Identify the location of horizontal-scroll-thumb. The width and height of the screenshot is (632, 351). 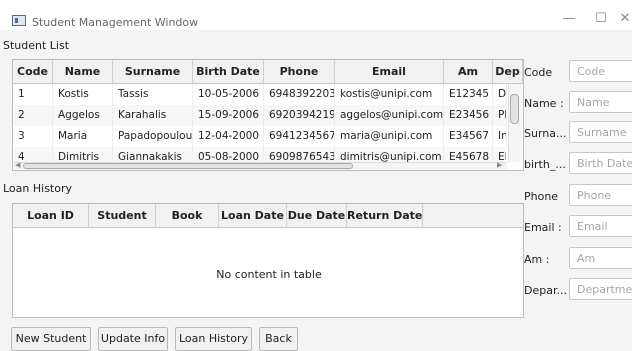
(188, 166).